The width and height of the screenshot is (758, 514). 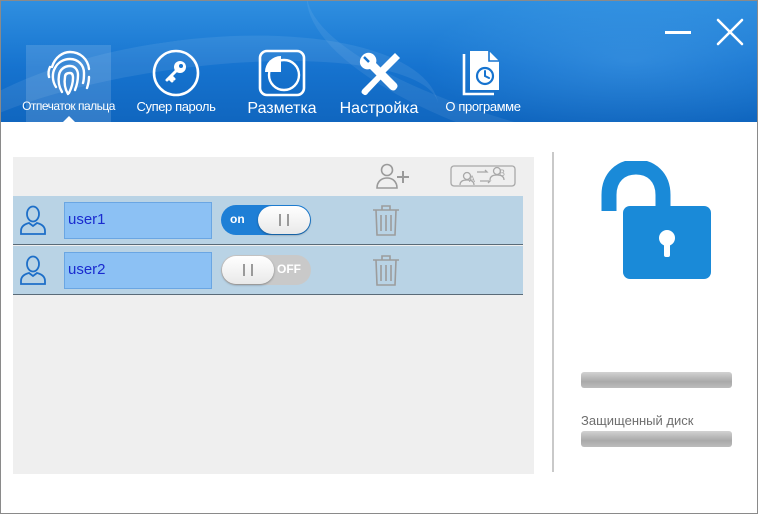 What do you see at coordinates (282, 73) in the screenshot?
I see `partition-pie-icon` at bounding box center [282, 73].